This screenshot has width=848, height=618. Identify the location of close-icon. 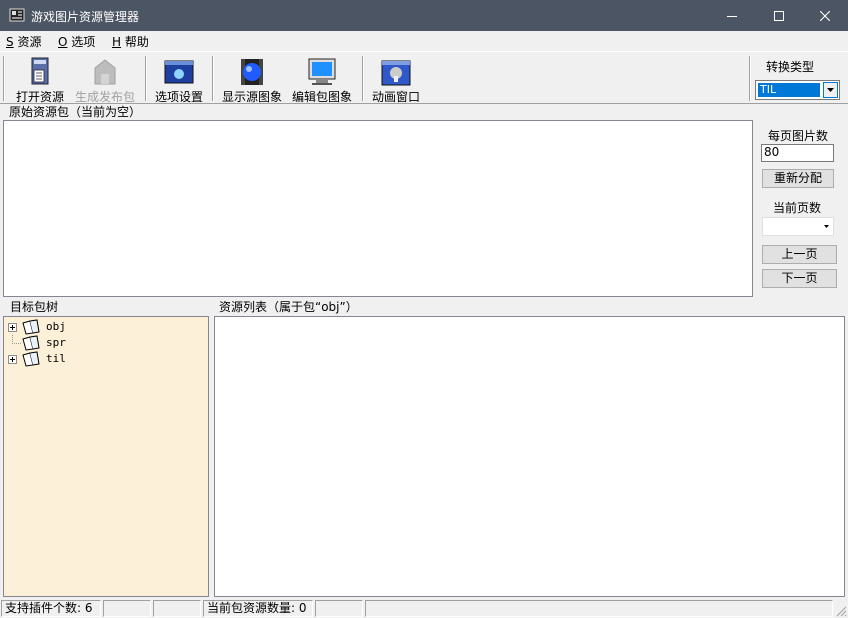
(824, 15).